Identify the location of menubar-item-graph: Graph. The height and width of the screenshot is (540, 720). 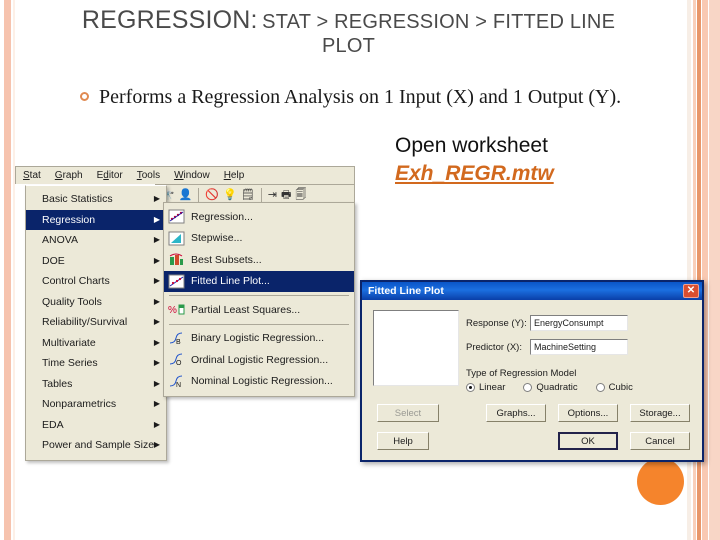
(69, 175).